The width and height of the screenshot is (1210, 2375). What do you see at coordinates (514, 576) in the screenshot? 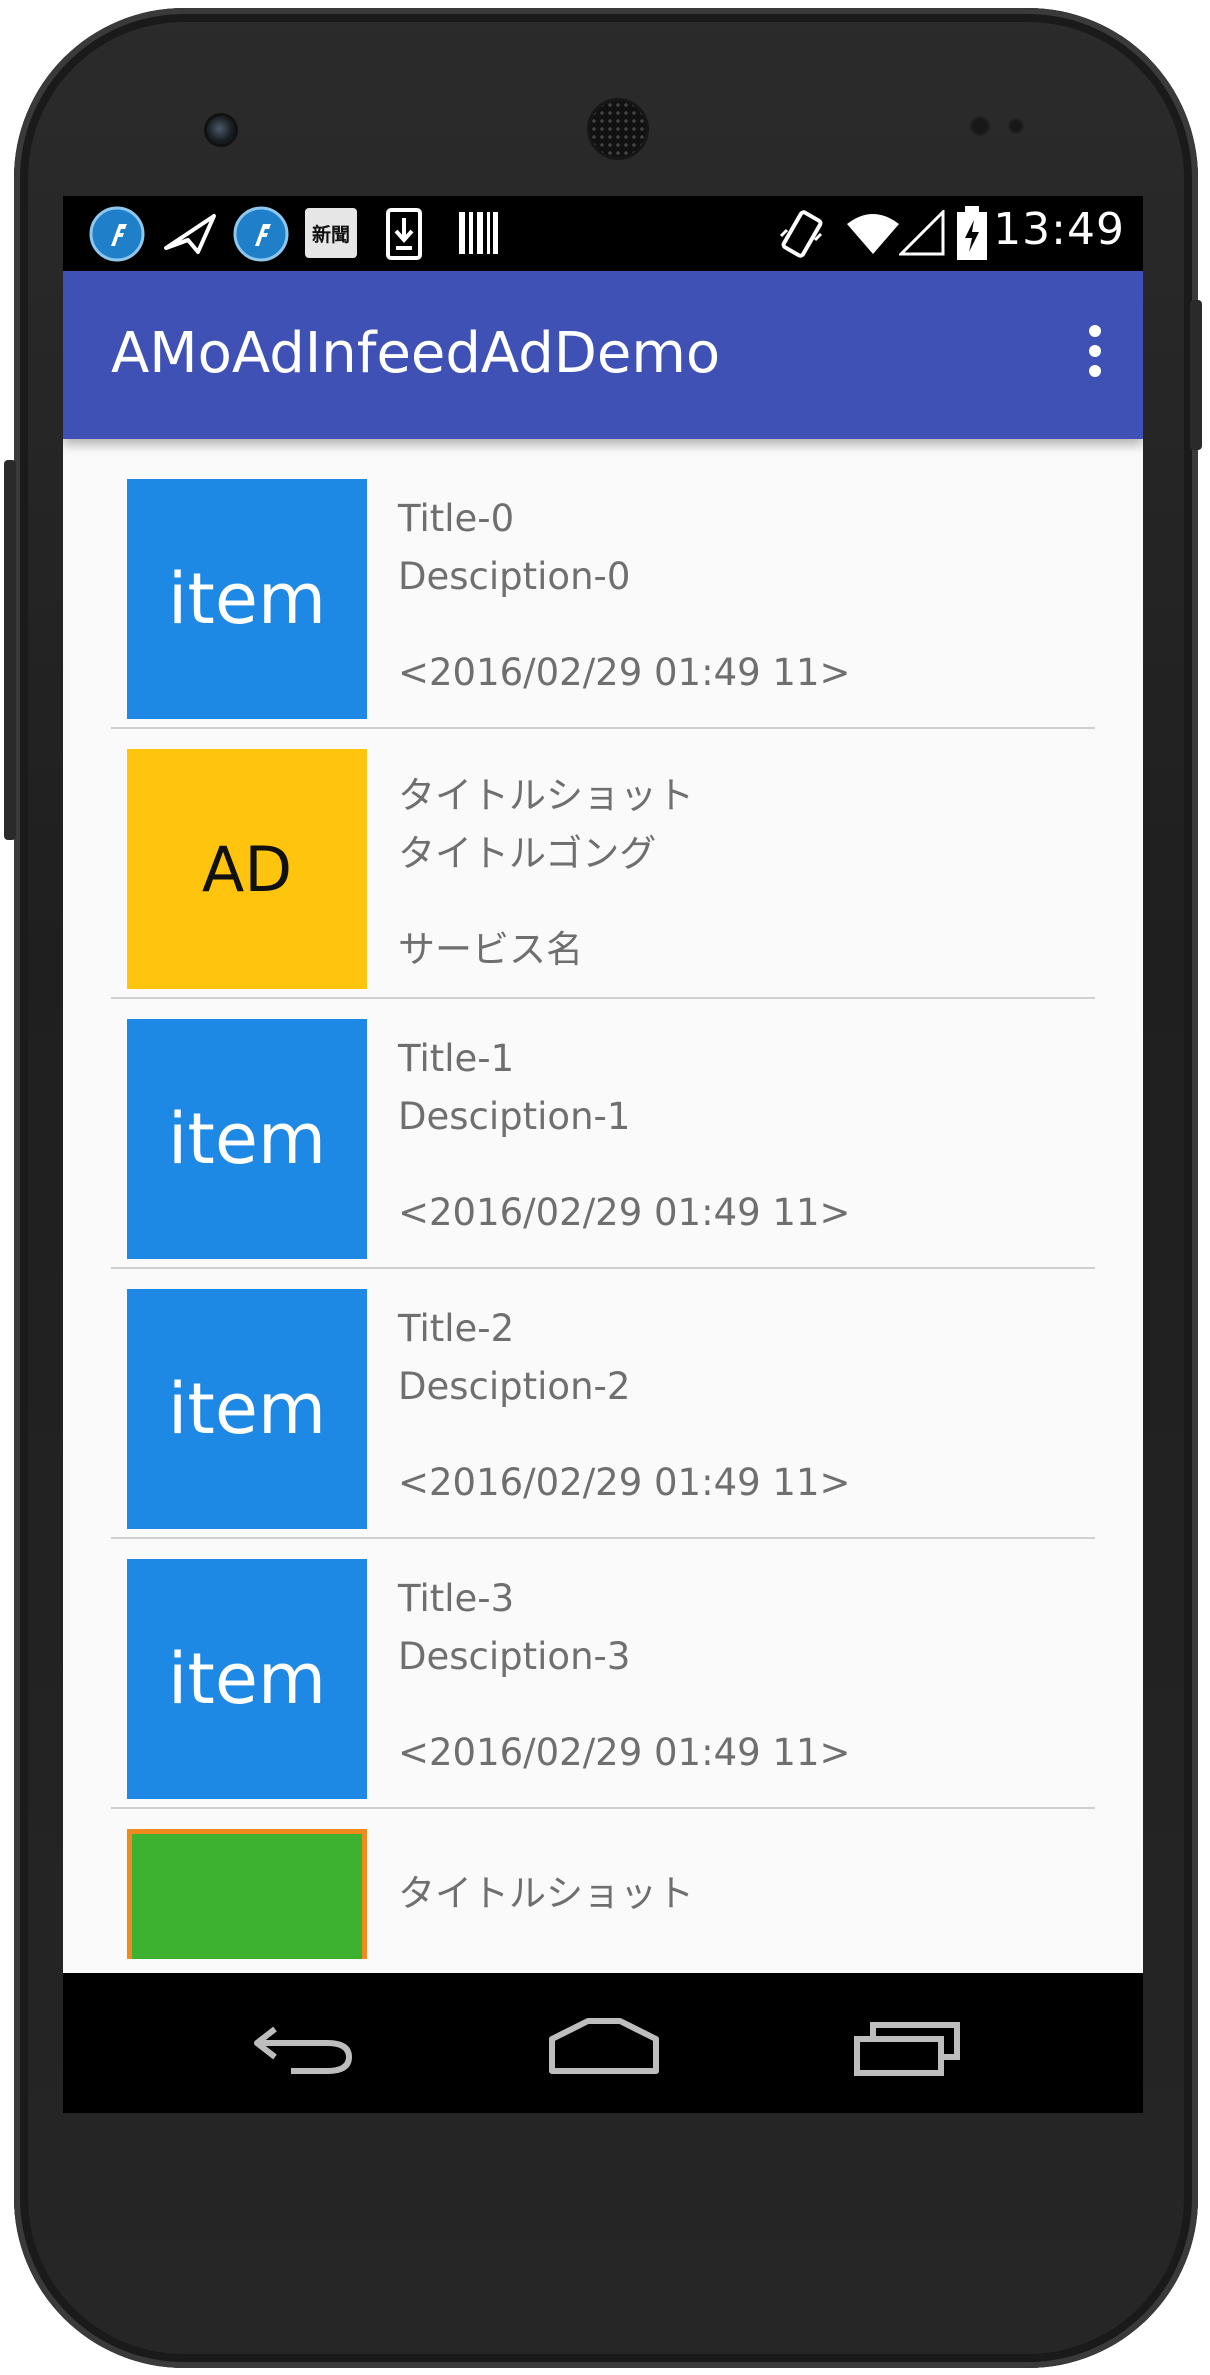
I see `item-description: Desciption-0` at bounding box center [514, 576].